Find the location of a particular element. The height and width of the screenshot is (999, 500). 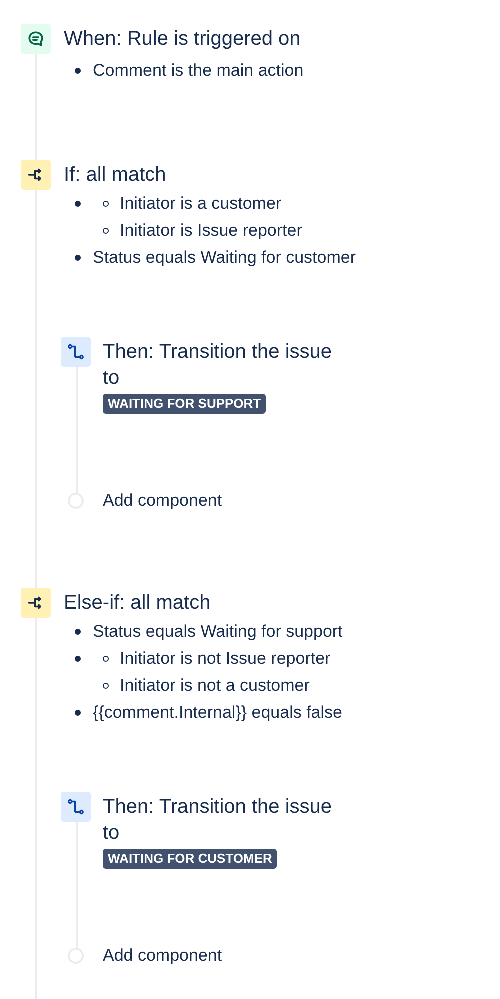

condition-text: Initiator is Issue reporter is located at coordinates (211, 231).